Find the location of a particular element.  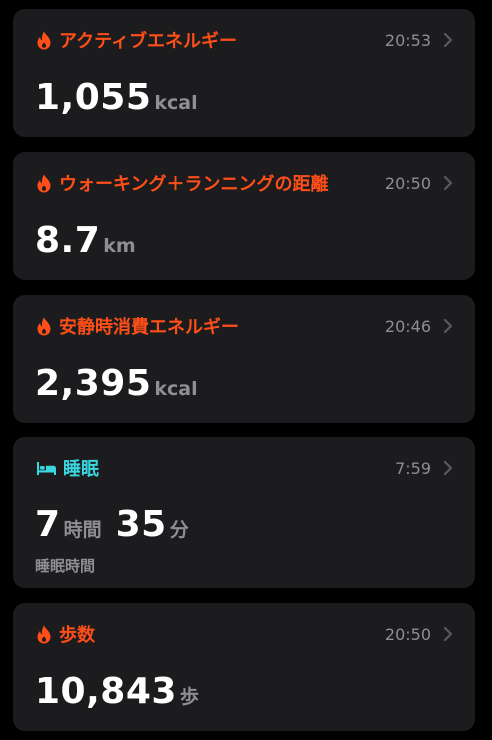

card-title: 安静時消費エネルギー is located at coordinates (149, 327).